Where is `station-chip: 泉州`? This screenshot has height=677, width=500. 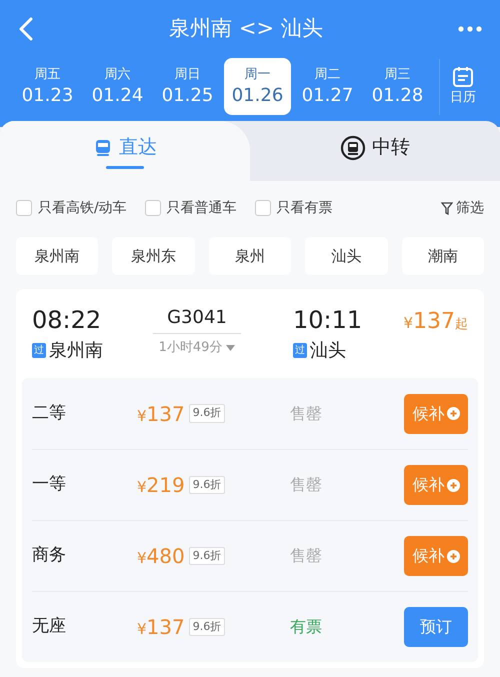 station-chip: 泉州 is located at coordinates (250, 256).